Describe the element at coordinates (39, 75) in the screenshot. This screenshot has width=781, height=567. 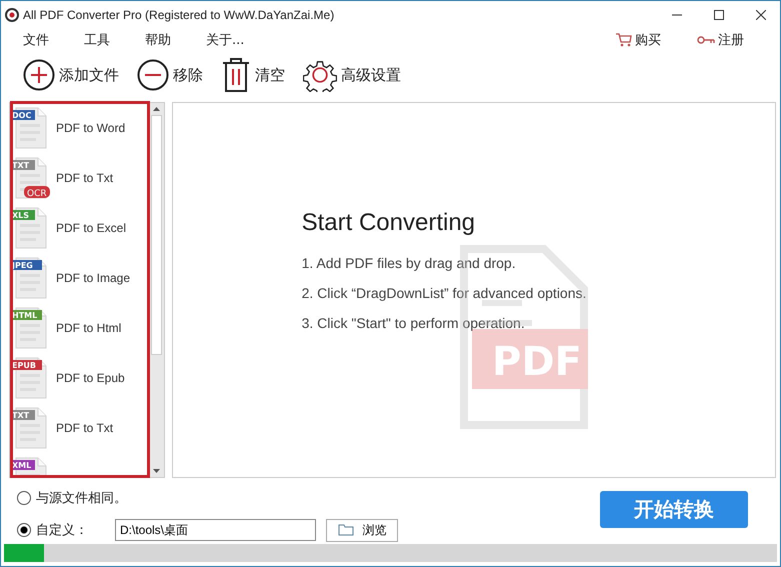
I see `plus-circle-icon` at that location.